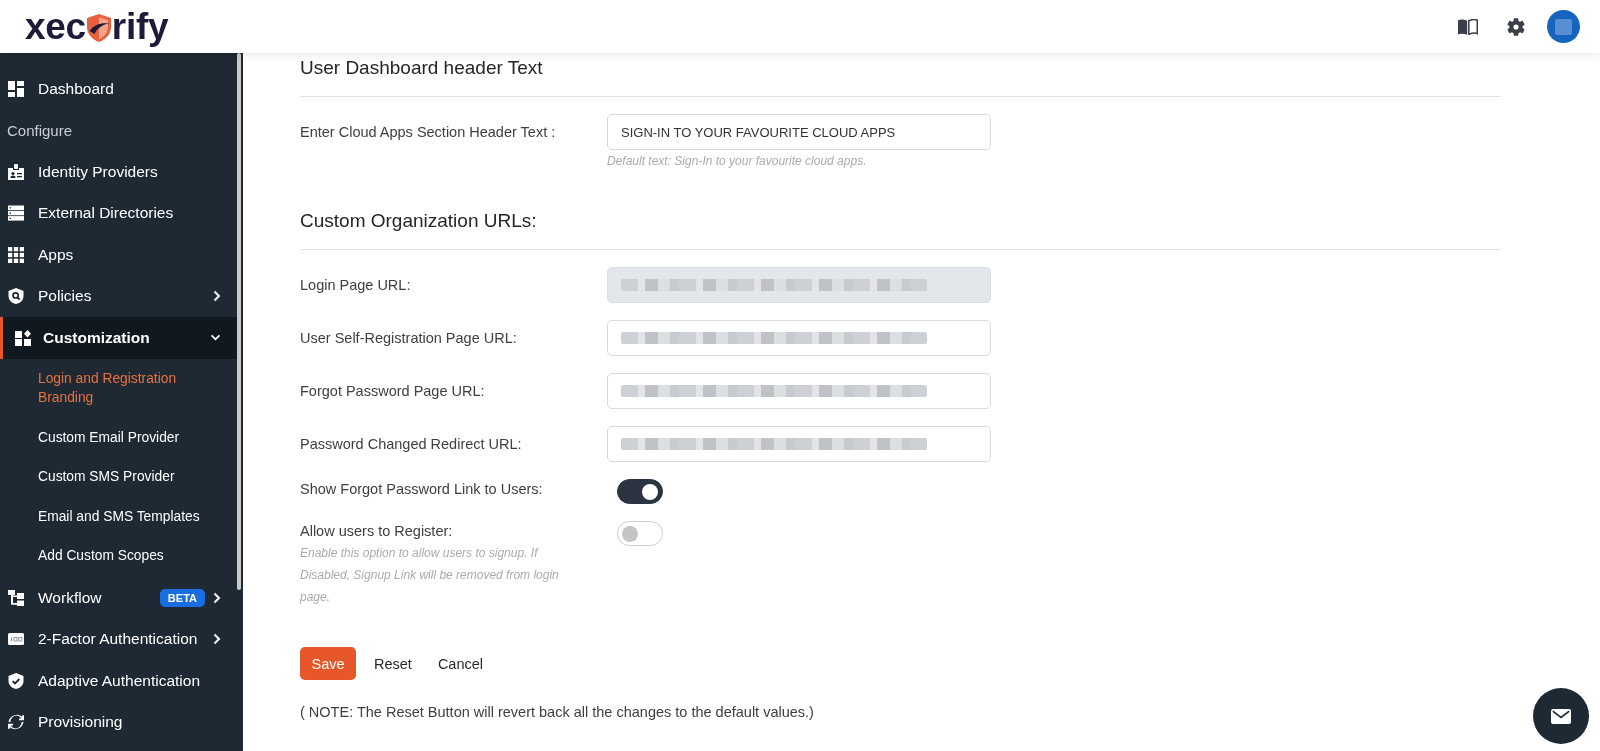 Image resolution: width=1600 pixels, height=751 pixels. I want to click on shield-logo-icon, so click(98, 27).